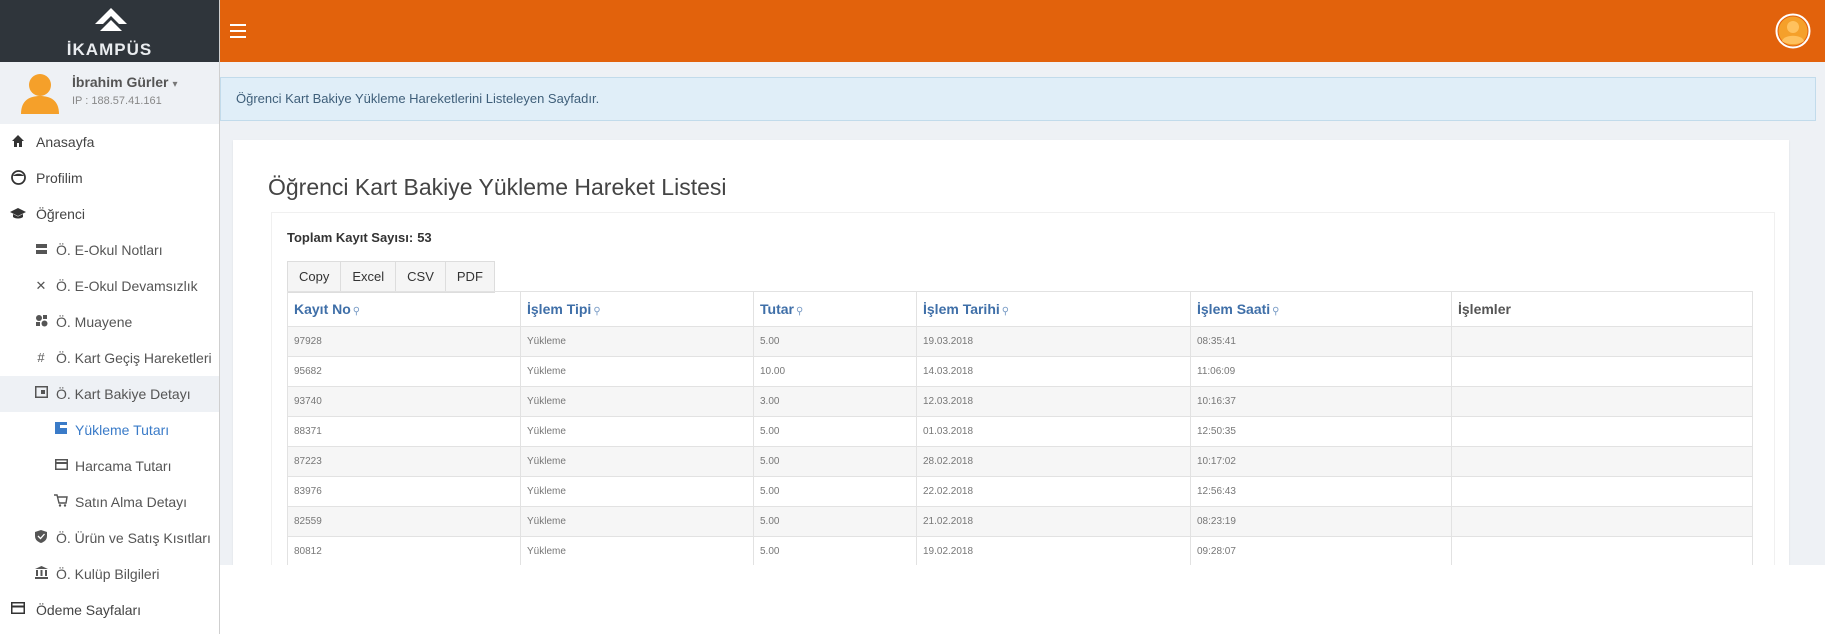 The width and height of the screenshot is (1825, 634). What do you see at coordinates (404, 309) in the screenshot?
I see `column-header-kayit-no: Kayıt No ⚲` at bounding box center [404, 309].